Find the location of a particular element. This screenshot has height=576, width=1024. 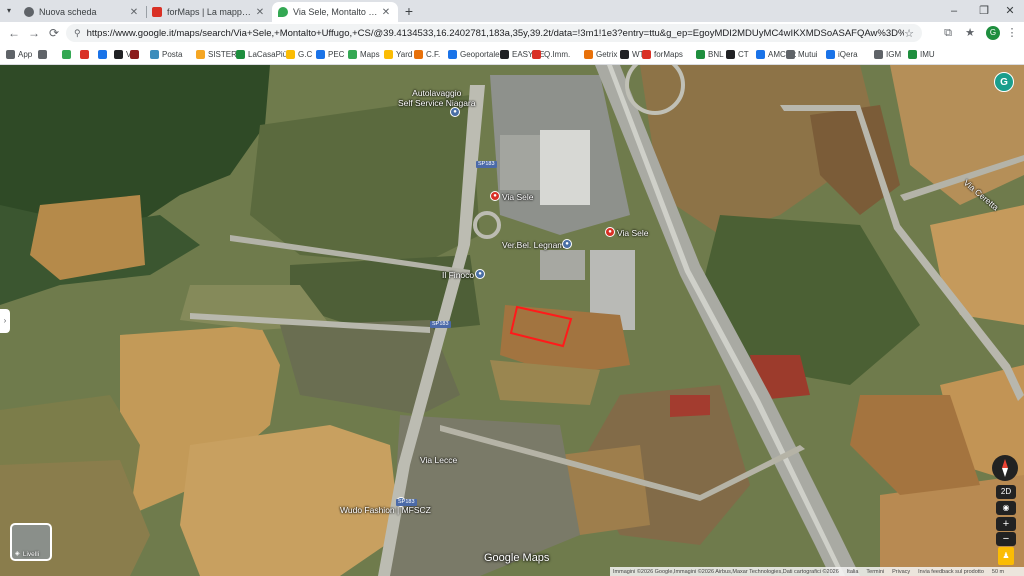

bookmark-label: Posta is located at coordinates (172, 54).